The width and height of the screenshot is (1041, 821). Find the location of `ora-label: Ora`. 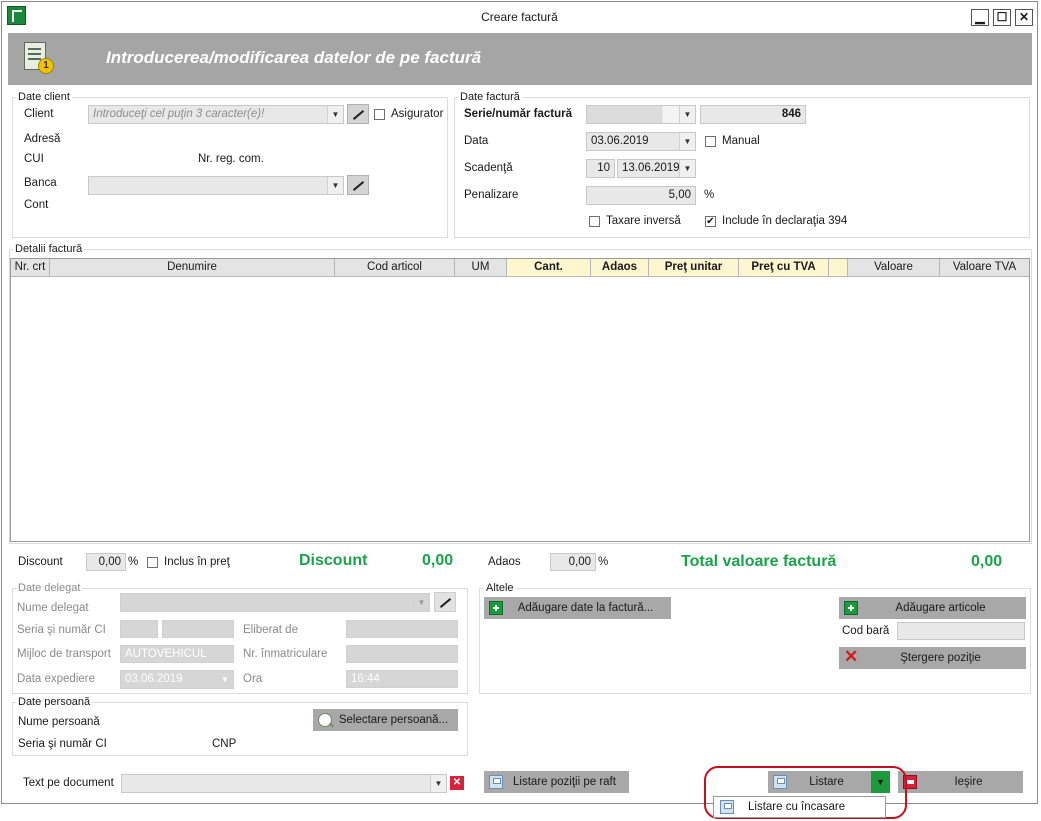

ora-label: Ora is located at coordinates (253, 679).